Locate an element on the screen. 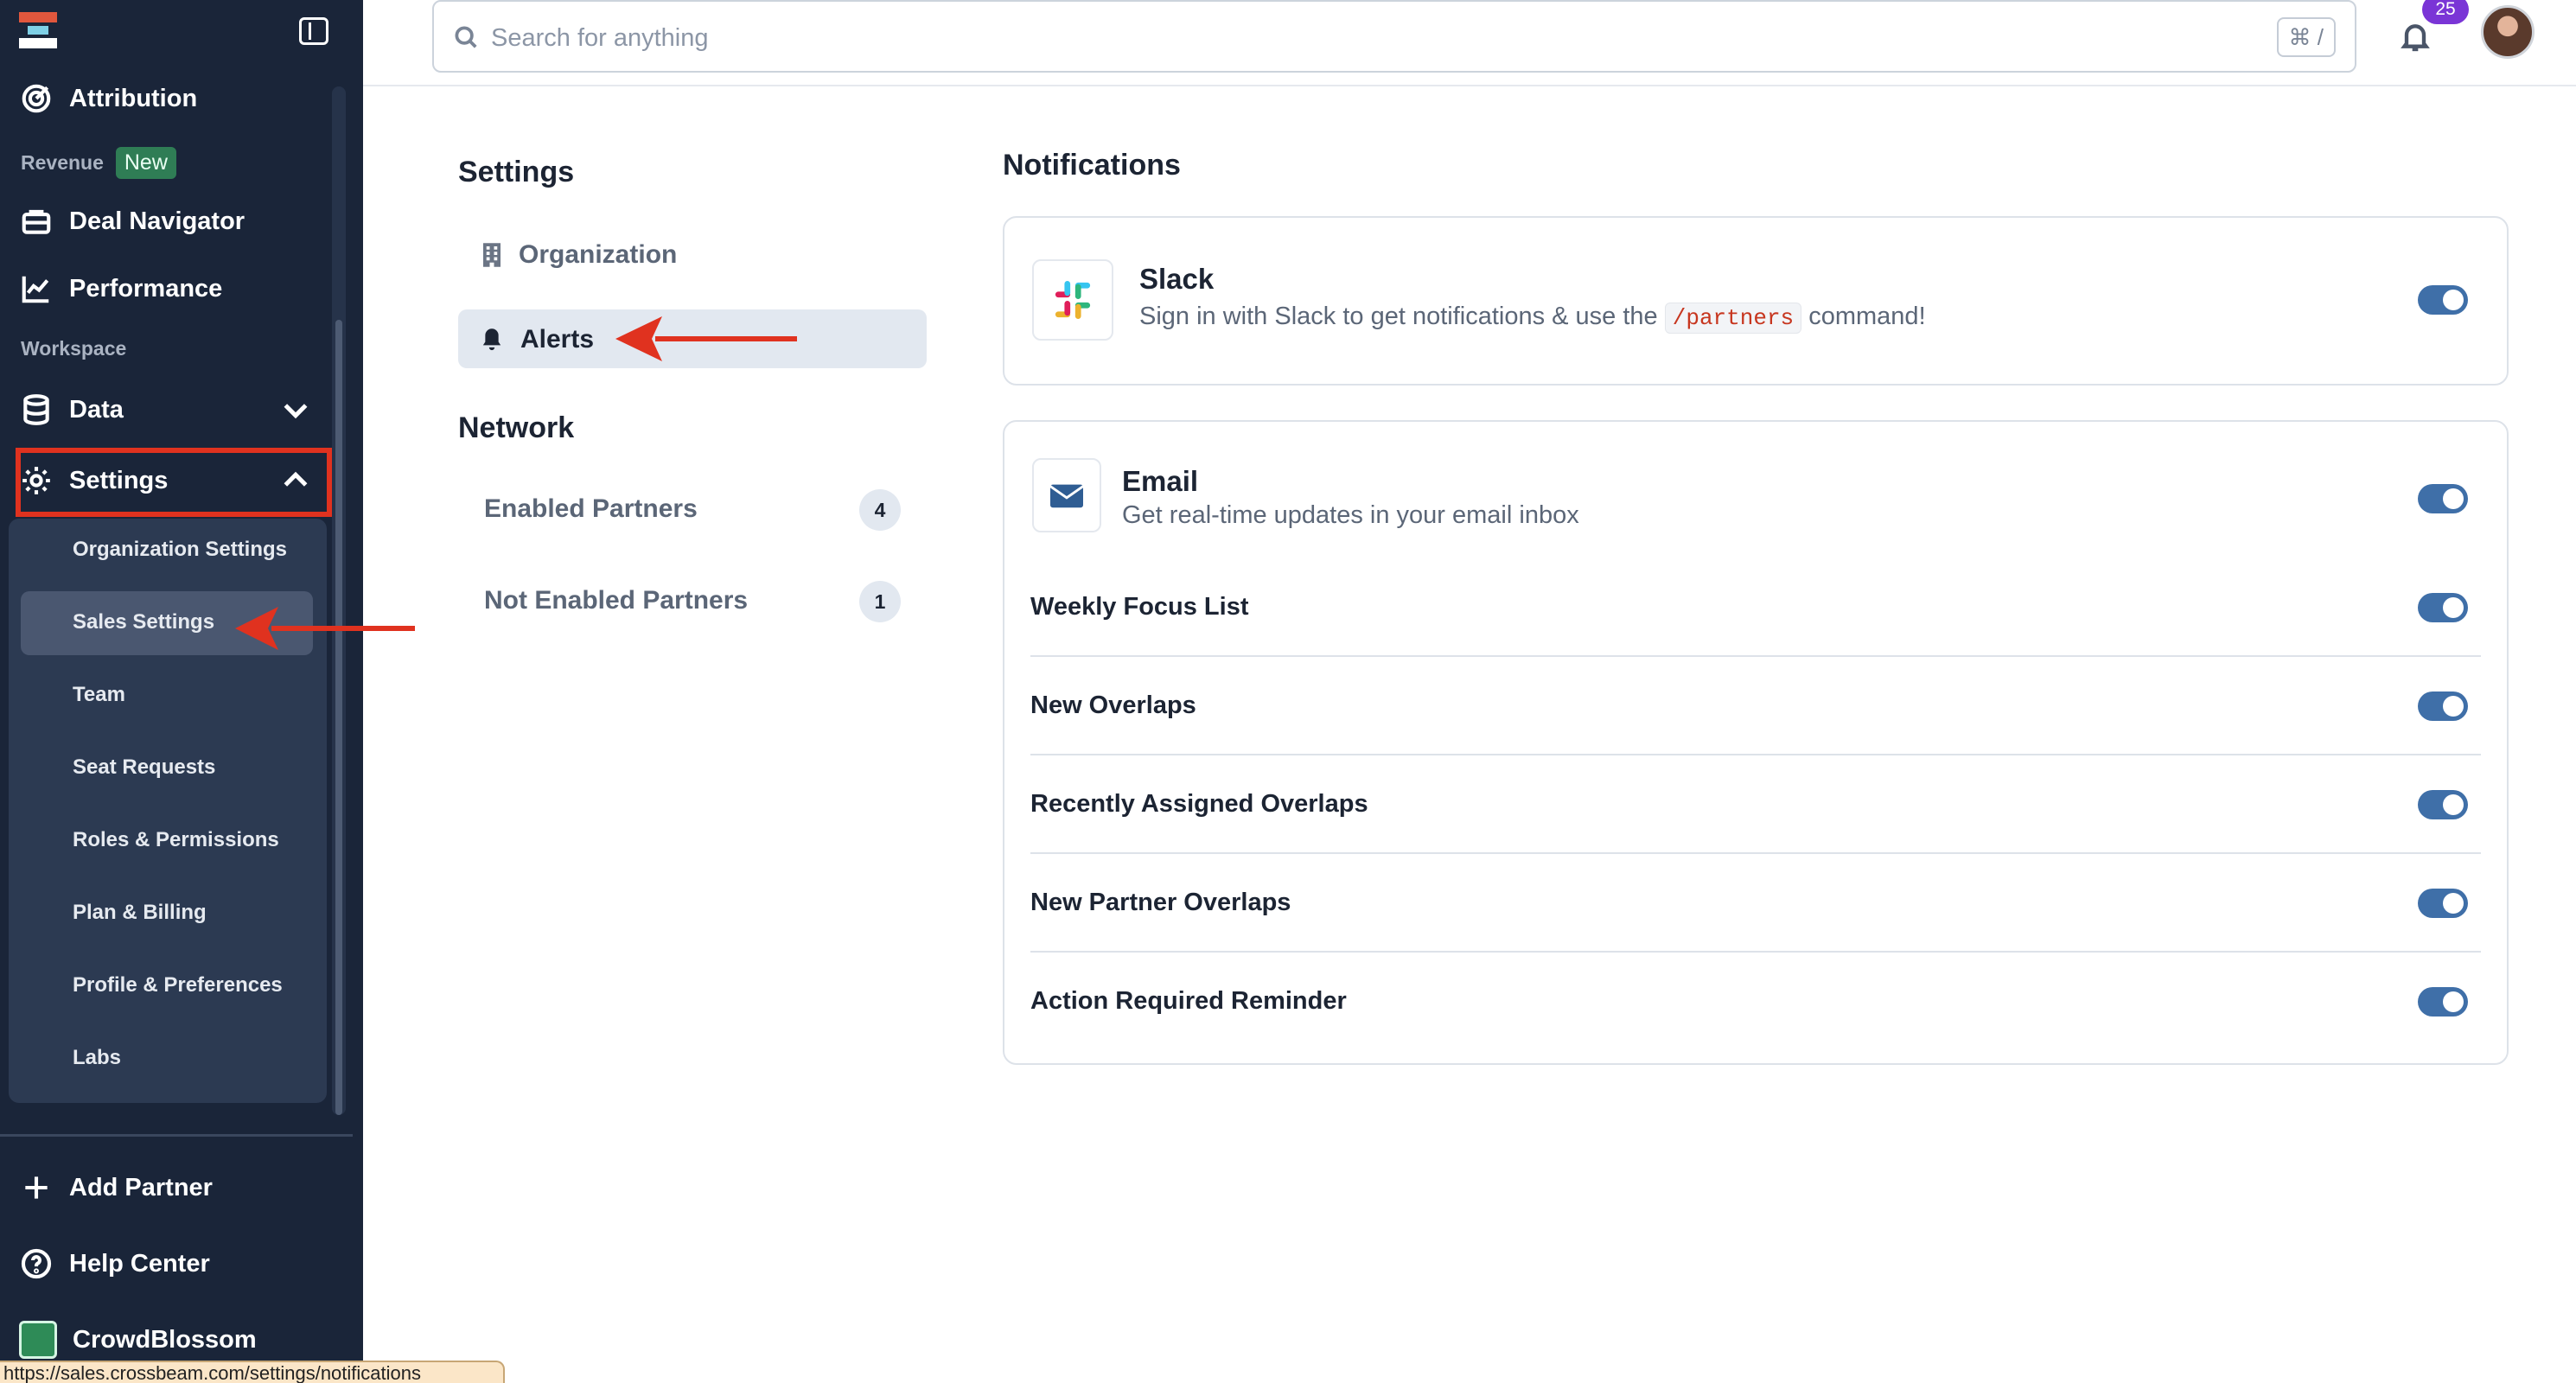 This screenshot has width=2576, height=1383. org-avatar is located at coordinates (38, 1340).